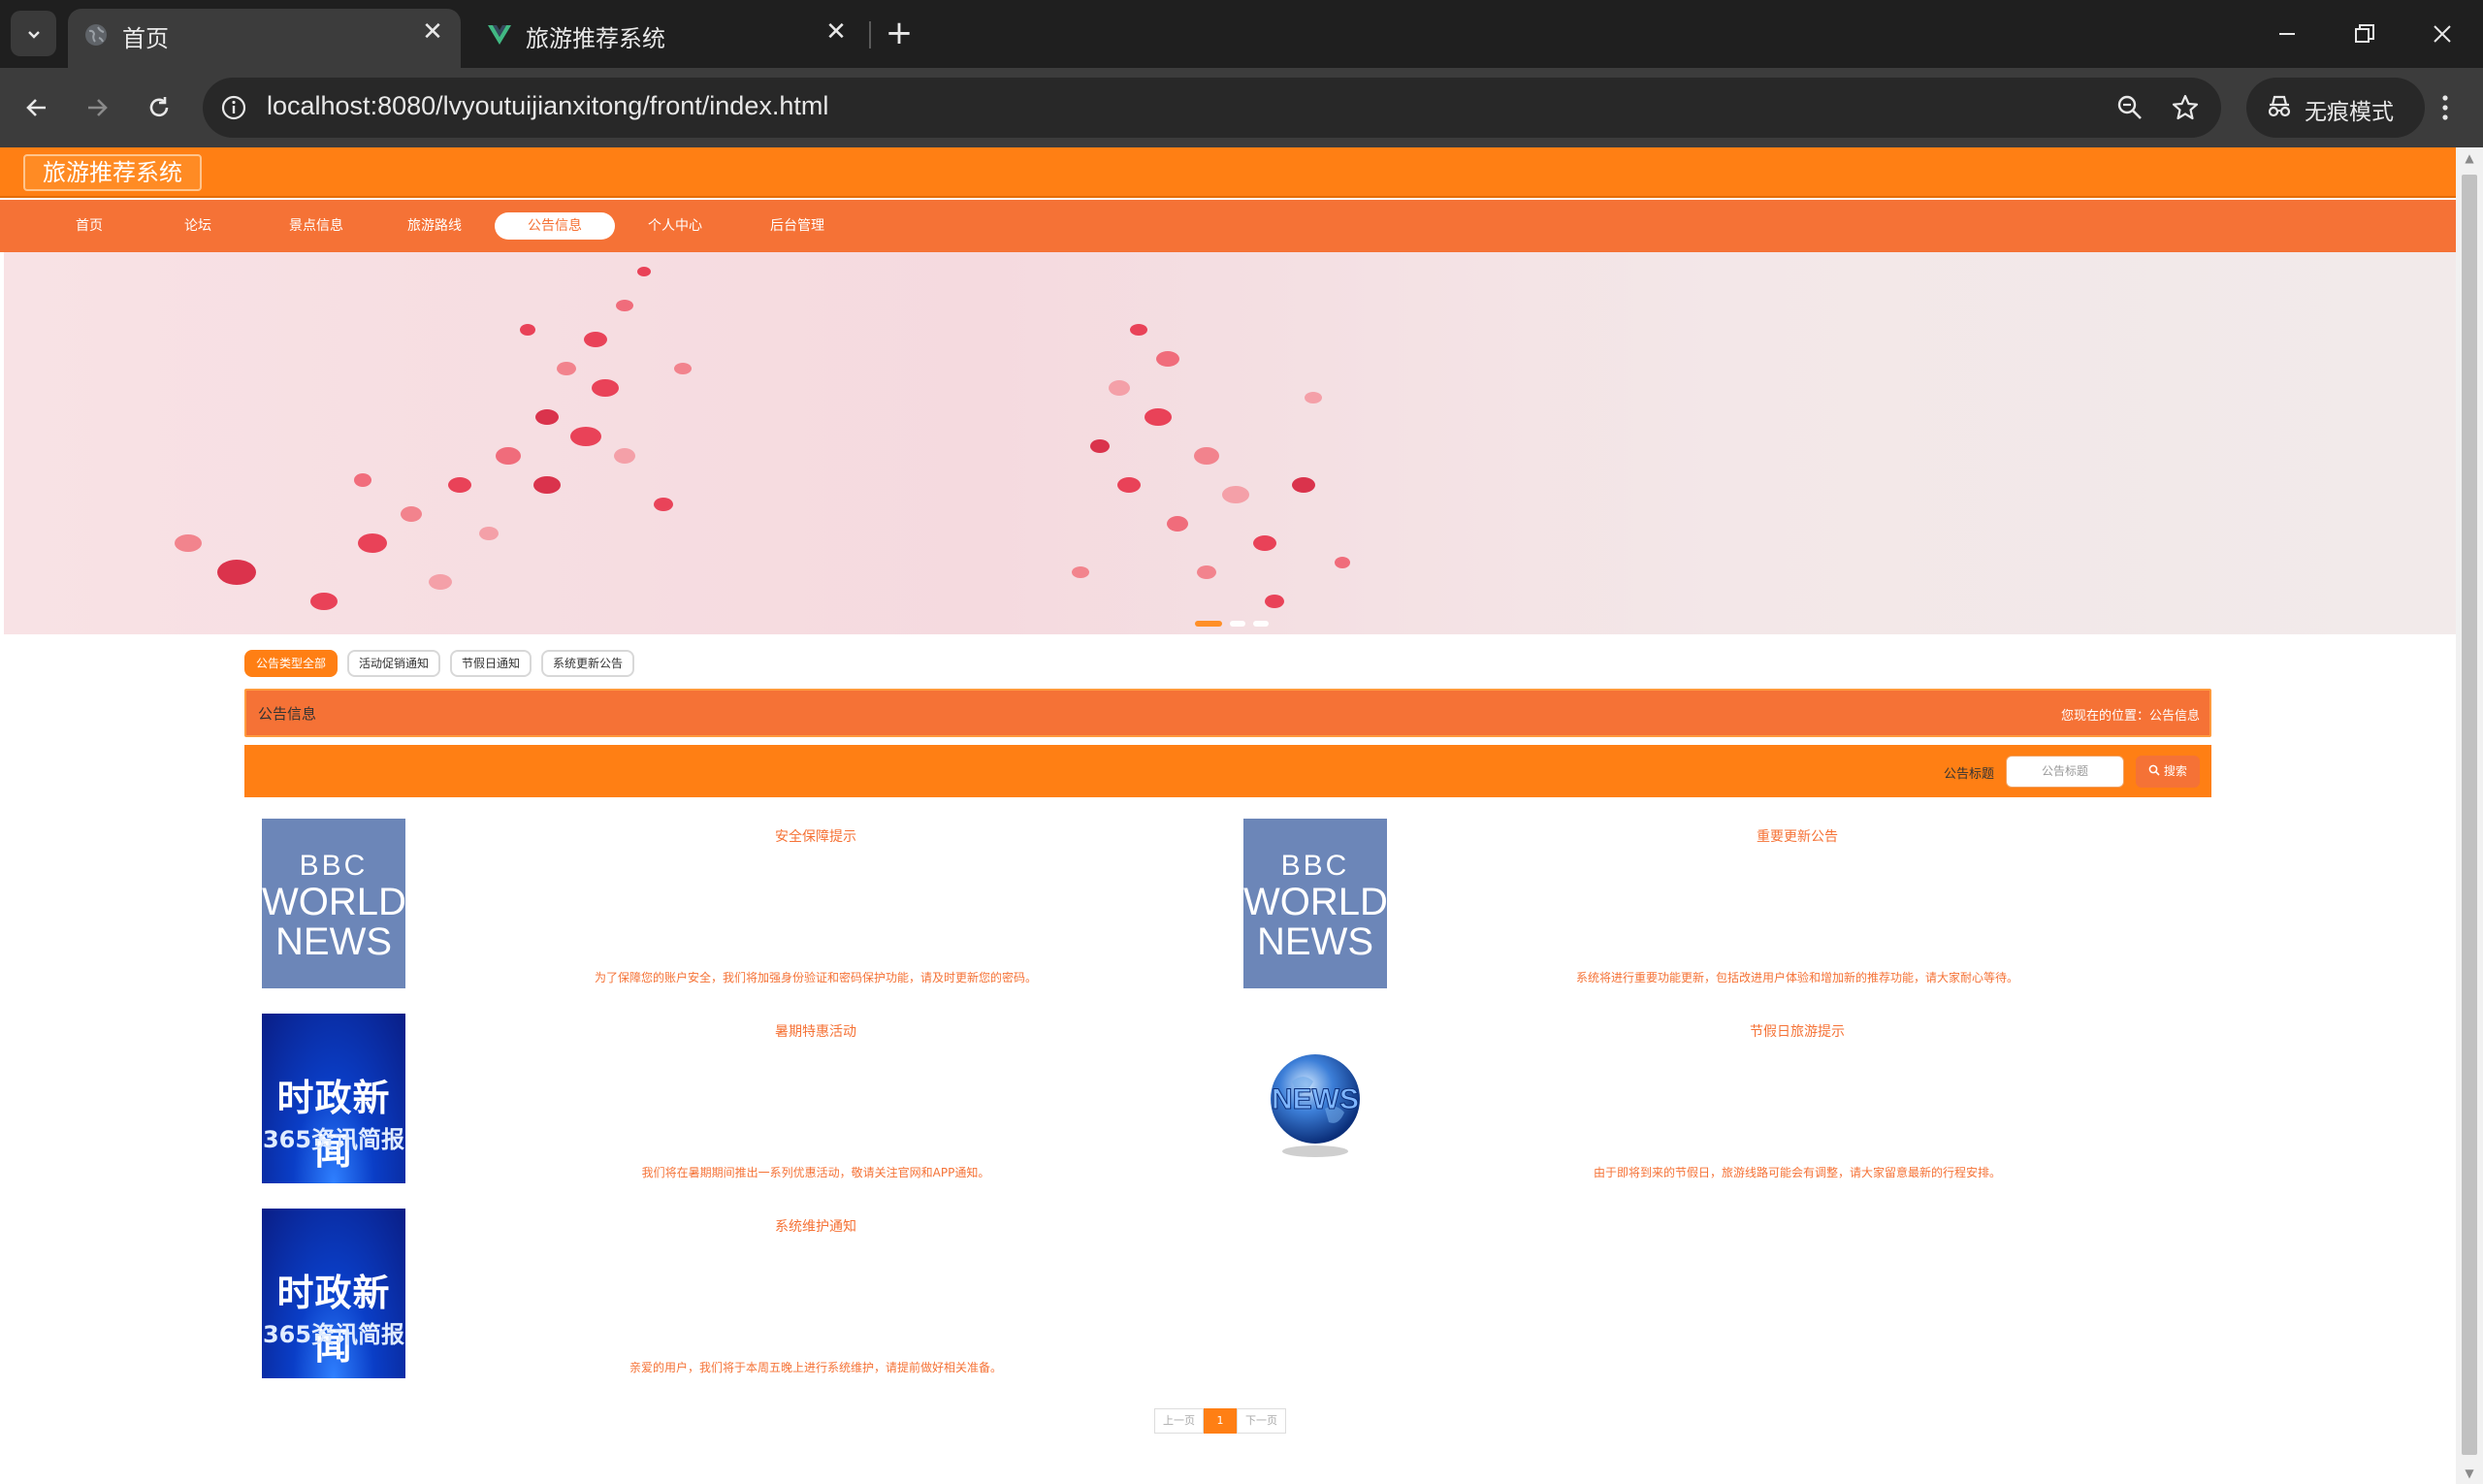 This screenshot has width=2483, height=1484. Describe the element at coordinates (588, 664) in the screenshot. I see `filter-system-update: 系统更新公告` at that location.